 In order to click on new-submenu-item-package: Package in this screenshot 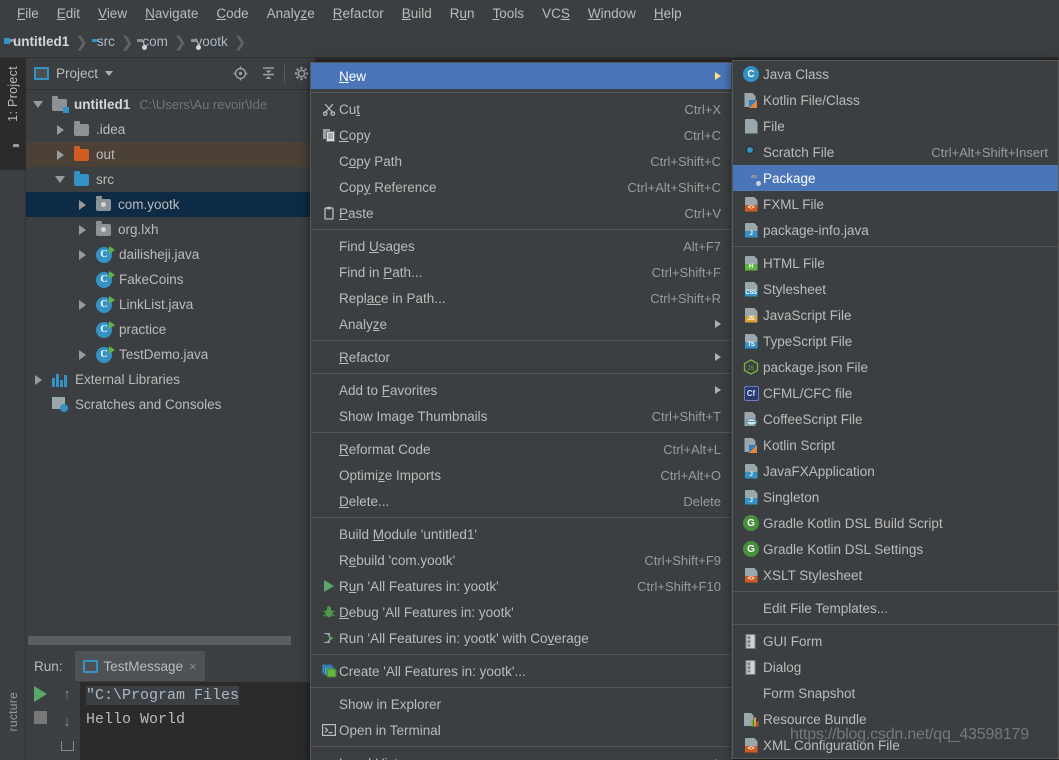, I will do `click(895, 178)`.